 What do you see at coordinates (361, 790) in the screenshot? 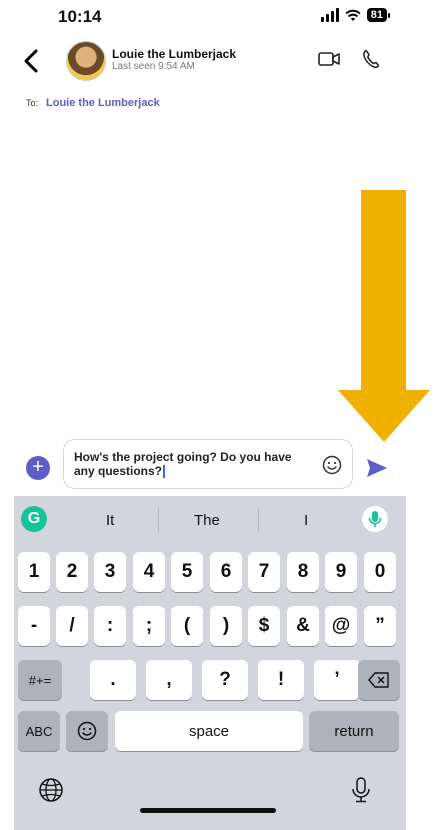
I see `microphone-icon` at bounding box center [361, 790].